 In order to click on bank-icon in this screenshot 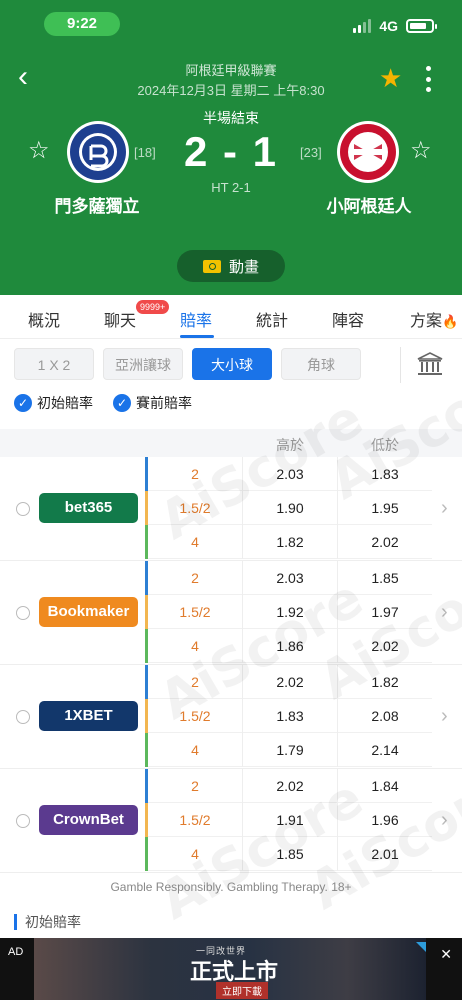, I will do `click(430, 364)`.